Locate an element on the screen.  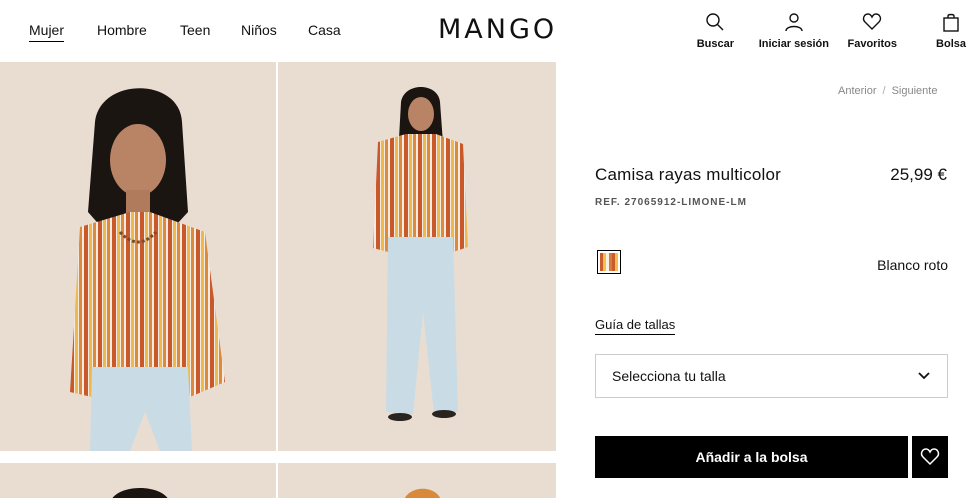
add-to-bag-button: Añadir a la bolsa is located at coordinates (751, 457).